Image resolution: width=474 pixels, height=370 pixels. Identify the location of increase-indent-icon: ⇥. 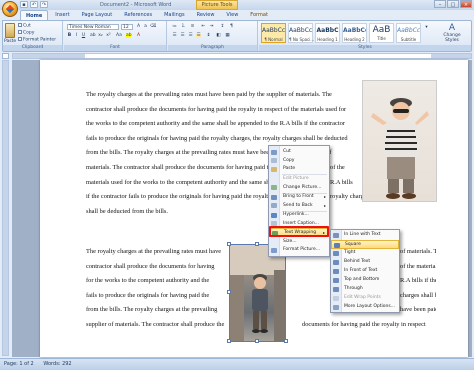
(211, 26).